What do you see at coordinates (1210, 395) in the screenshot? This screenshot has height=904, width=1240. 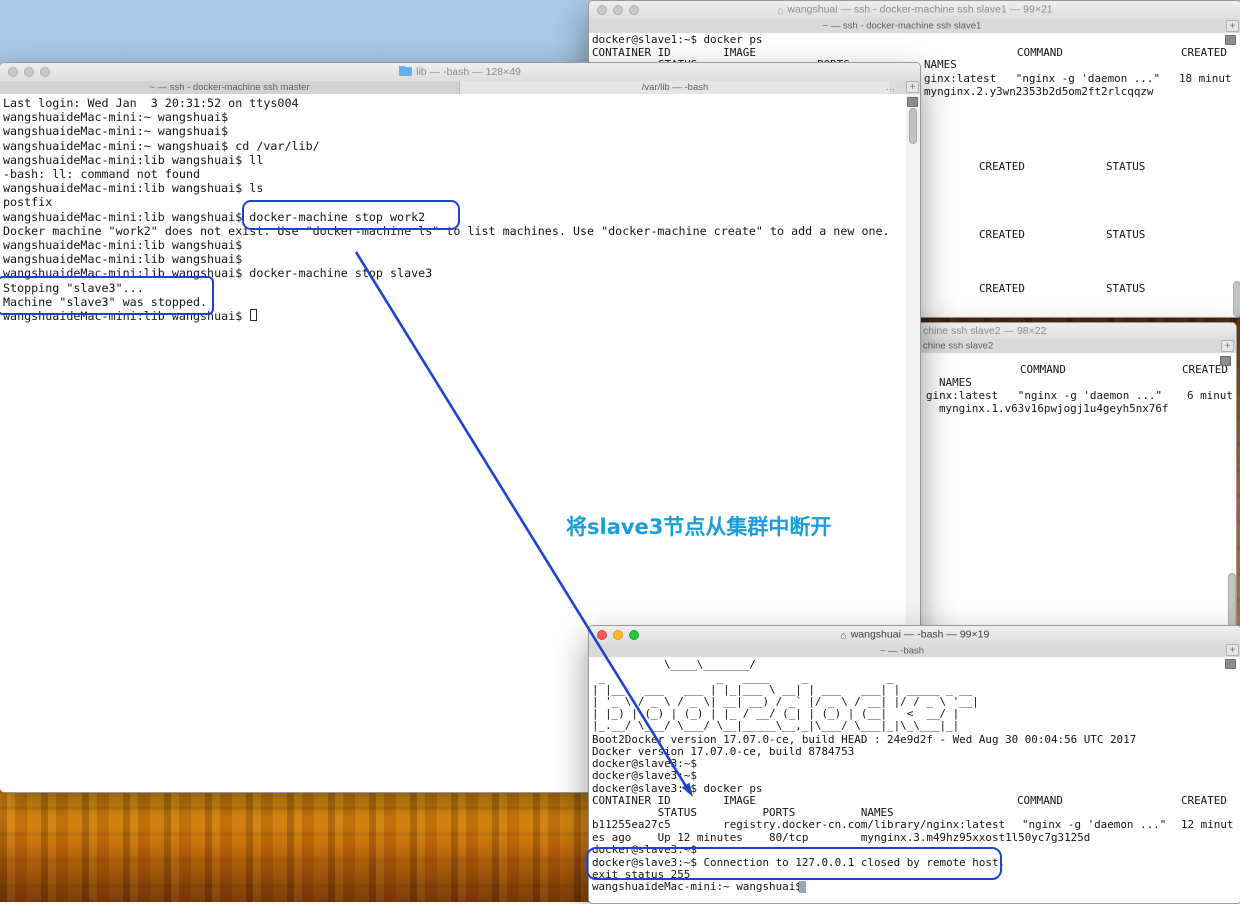 I see `terminal-text-fragment: 6 minut` at bounding box center [1210, 395].